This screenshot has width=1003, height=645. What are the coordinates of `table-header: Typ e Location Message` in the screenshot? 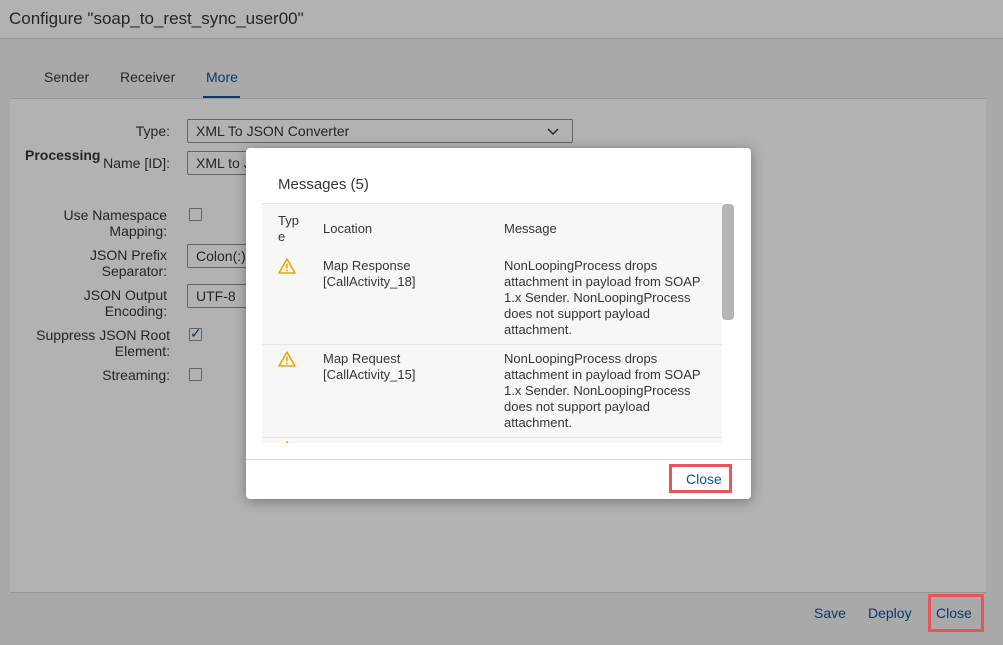 It's located at (492, 228).